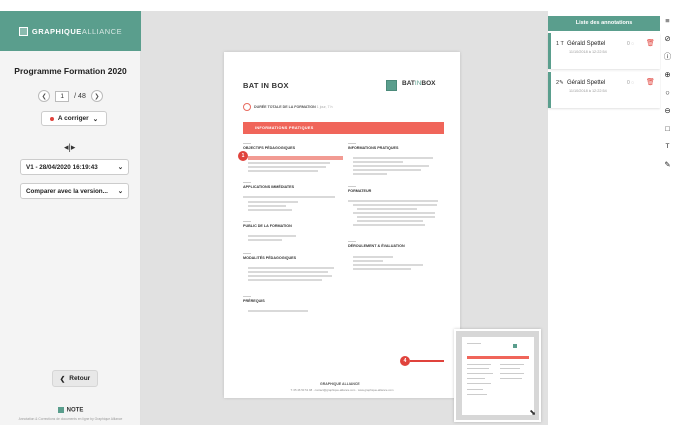 This screenshot has width=673, height=425. I want to click on duration: DURÉE TOTALE DE LA FORMATION 1 jour, 7 h, so click(293, 107).